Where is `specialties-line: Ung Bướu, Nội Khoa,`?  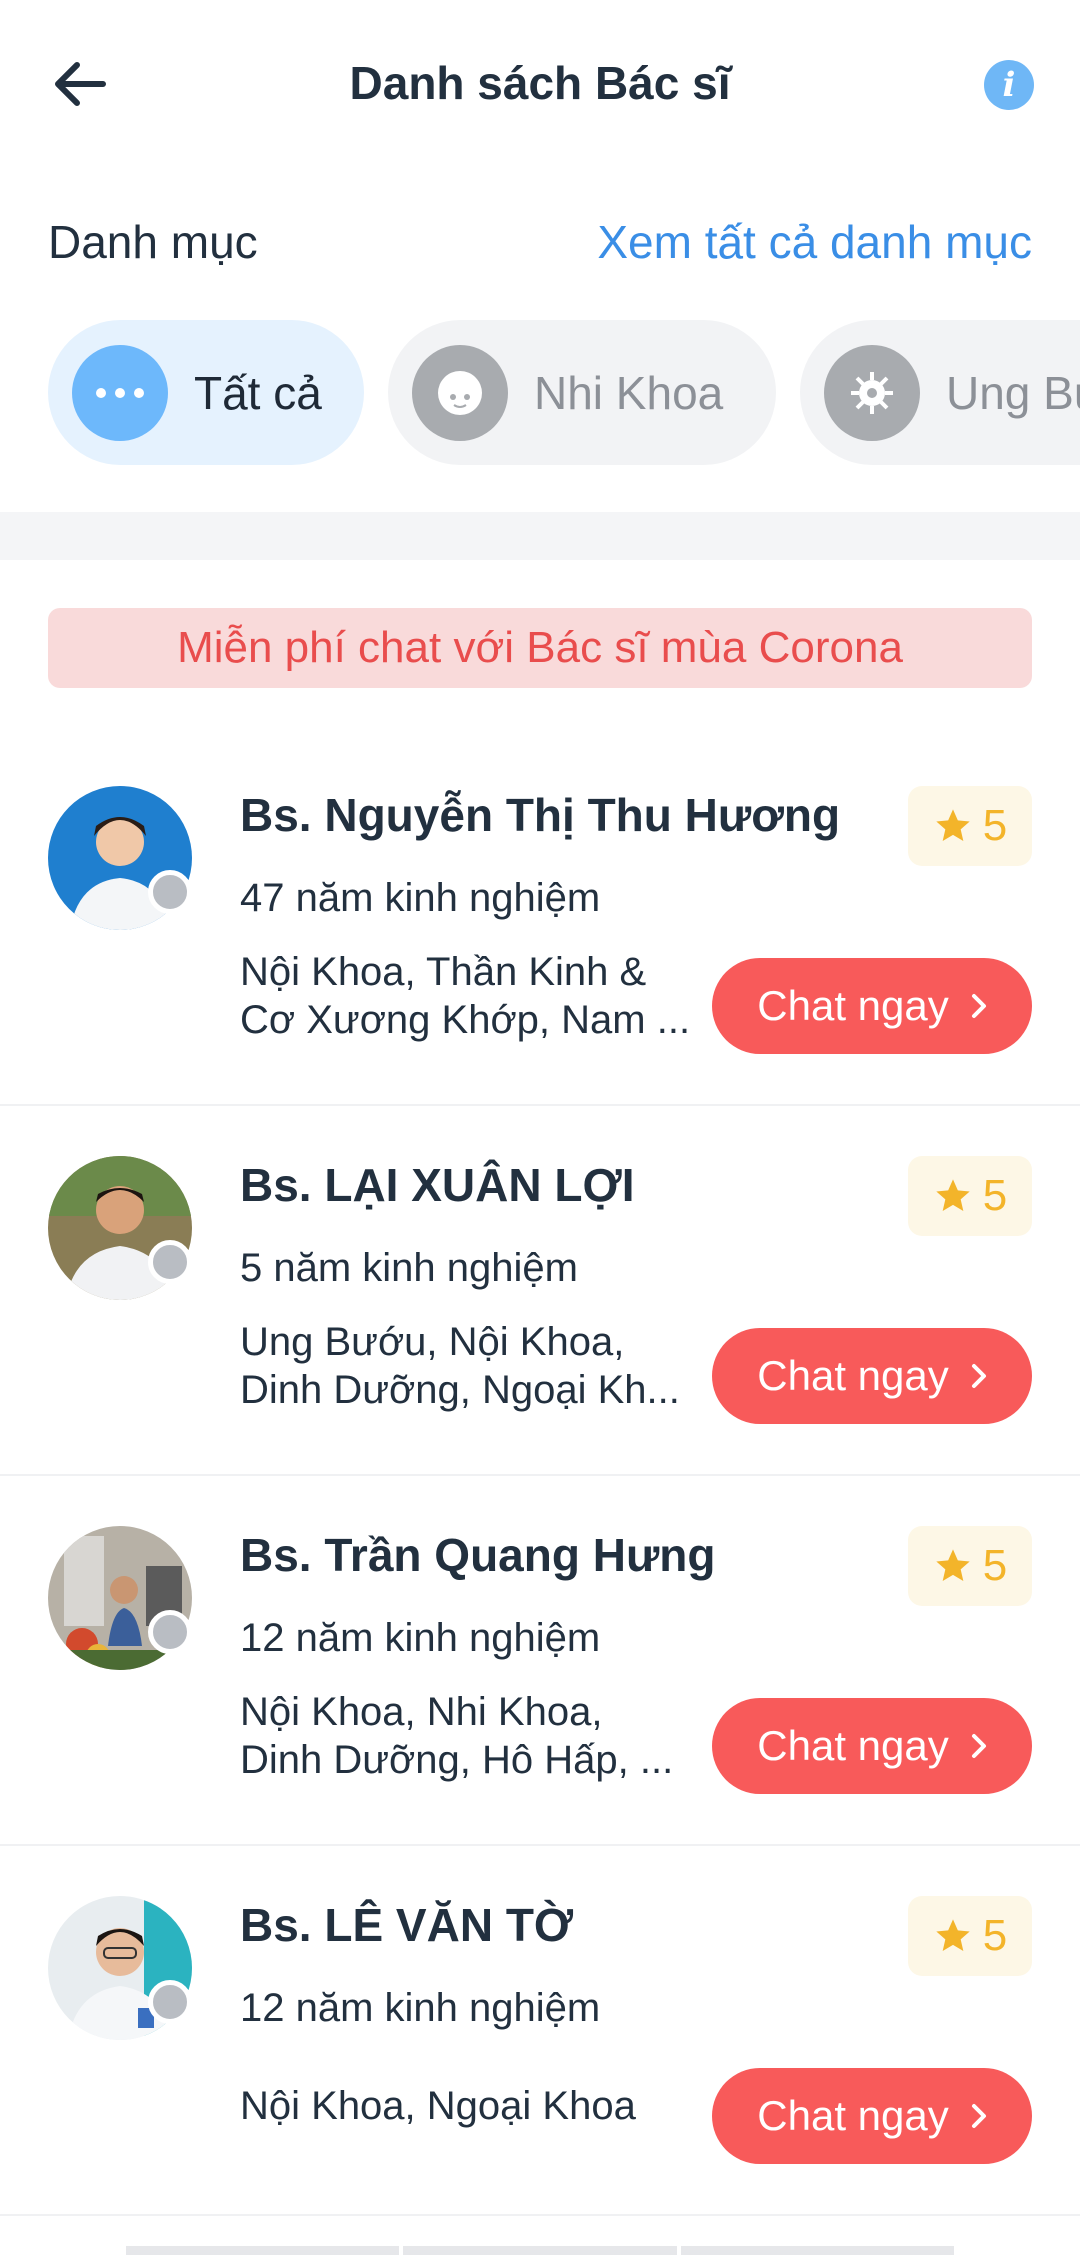
specialties-line: Ung Bướu, Nội Khoa, is located at coordinates (432, 1342).